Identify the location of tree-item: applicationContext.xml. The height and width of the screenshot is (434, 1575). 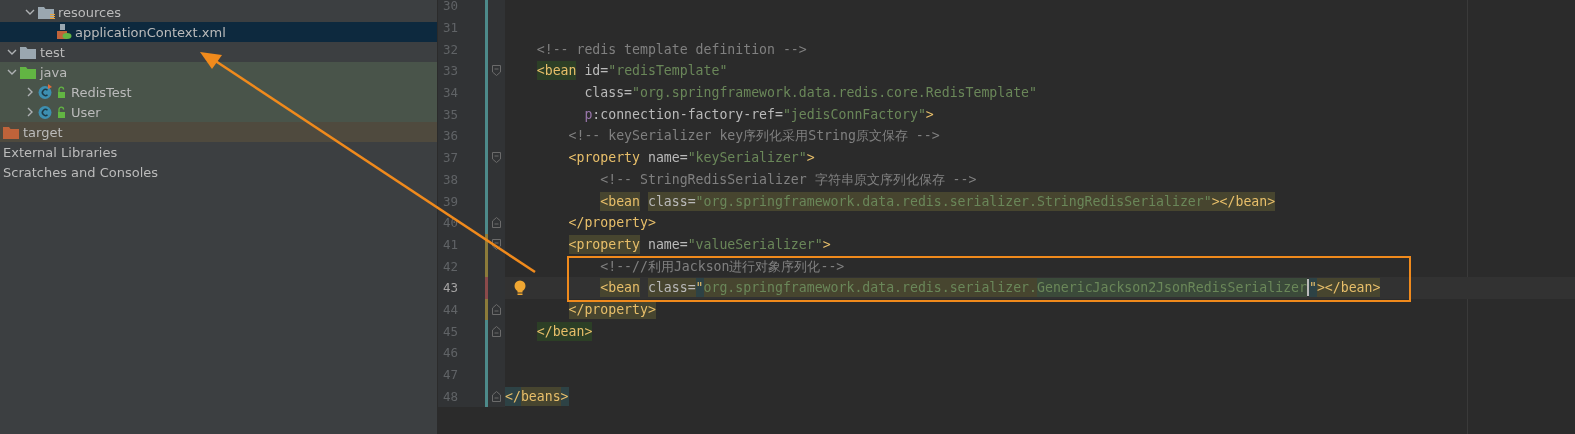
(218, 32).